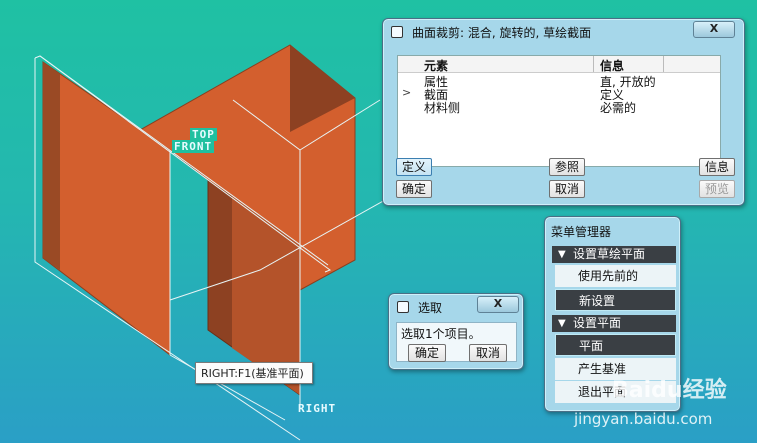 This screenshot has width=757, height=443. Describe the element at coordinates (618, 108) in the screenshot. I see `row-info: 必需的` at that location.